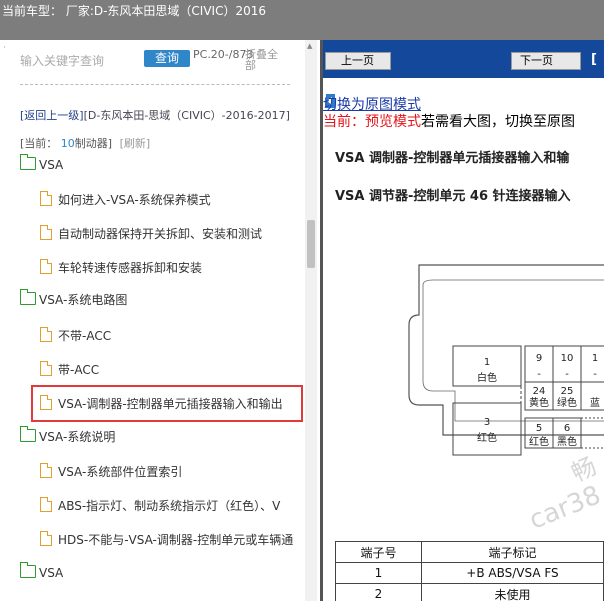 Image resolution: width=604 pixels, height=601 pixels. Describe the element at coordinates (93, 143) in the screenshot. I see `current-name: 制动器]` at that location.